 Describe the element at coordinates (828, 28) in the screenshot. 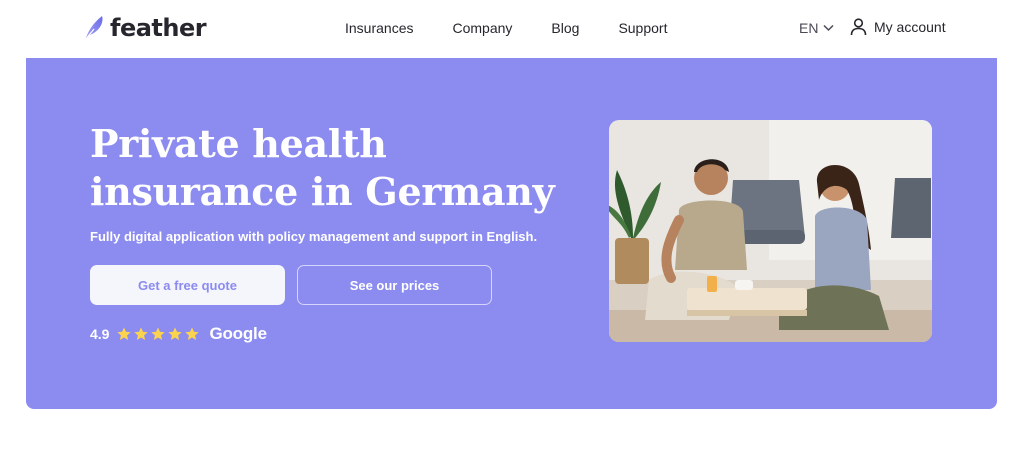

I see `chevron-down-icon` at that location.